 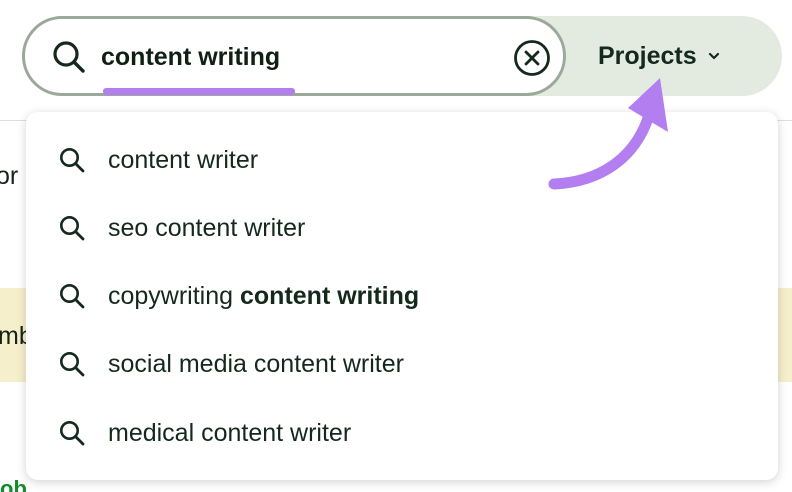 I want to click on suggestion-item: copywriting content writing, so click(x=402, y=296).